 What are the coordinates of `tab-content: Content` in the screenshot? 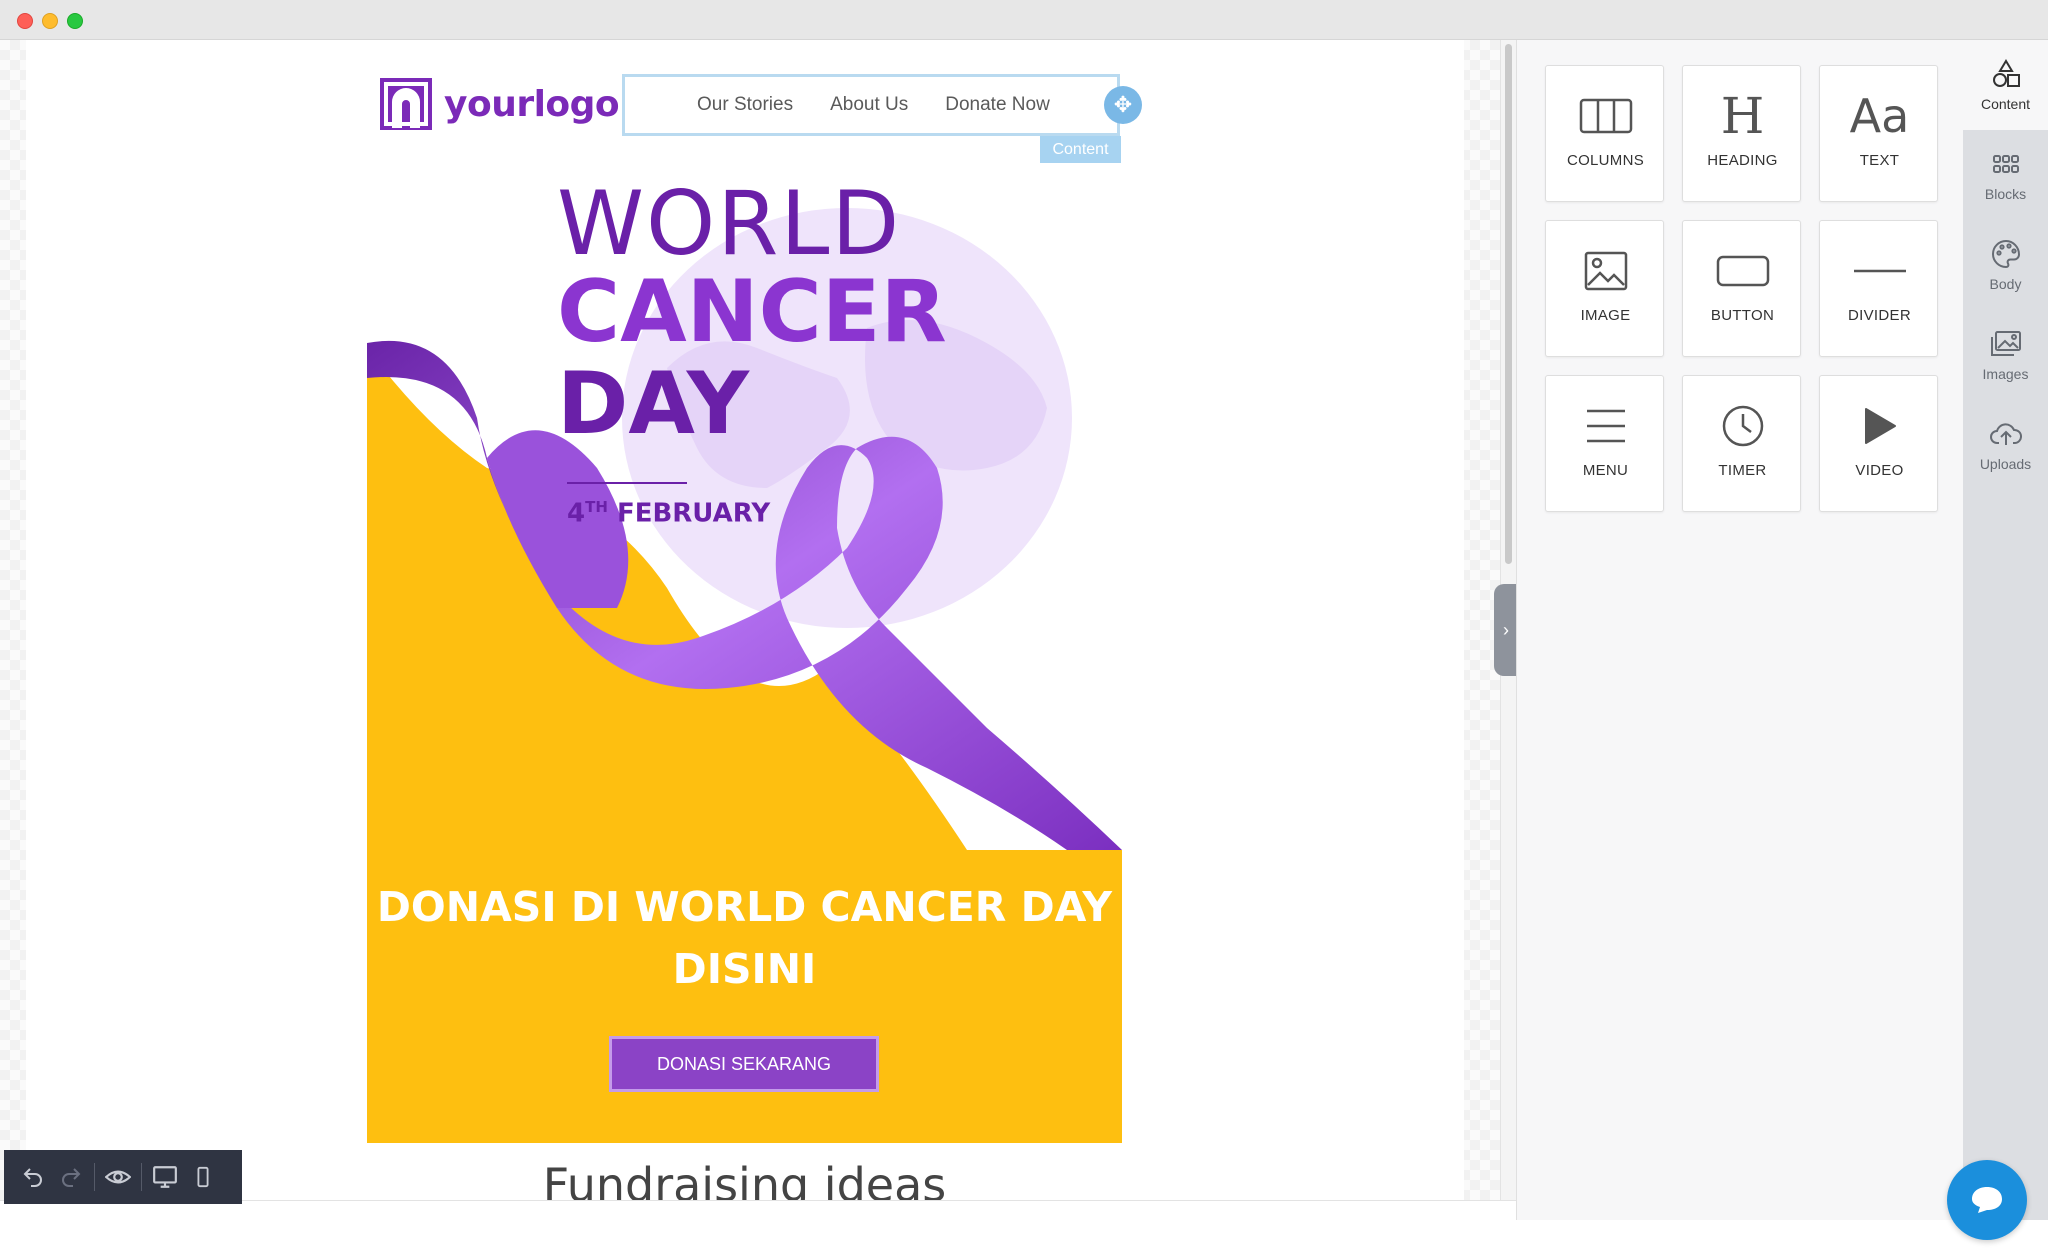 It's located at (2005, 85).